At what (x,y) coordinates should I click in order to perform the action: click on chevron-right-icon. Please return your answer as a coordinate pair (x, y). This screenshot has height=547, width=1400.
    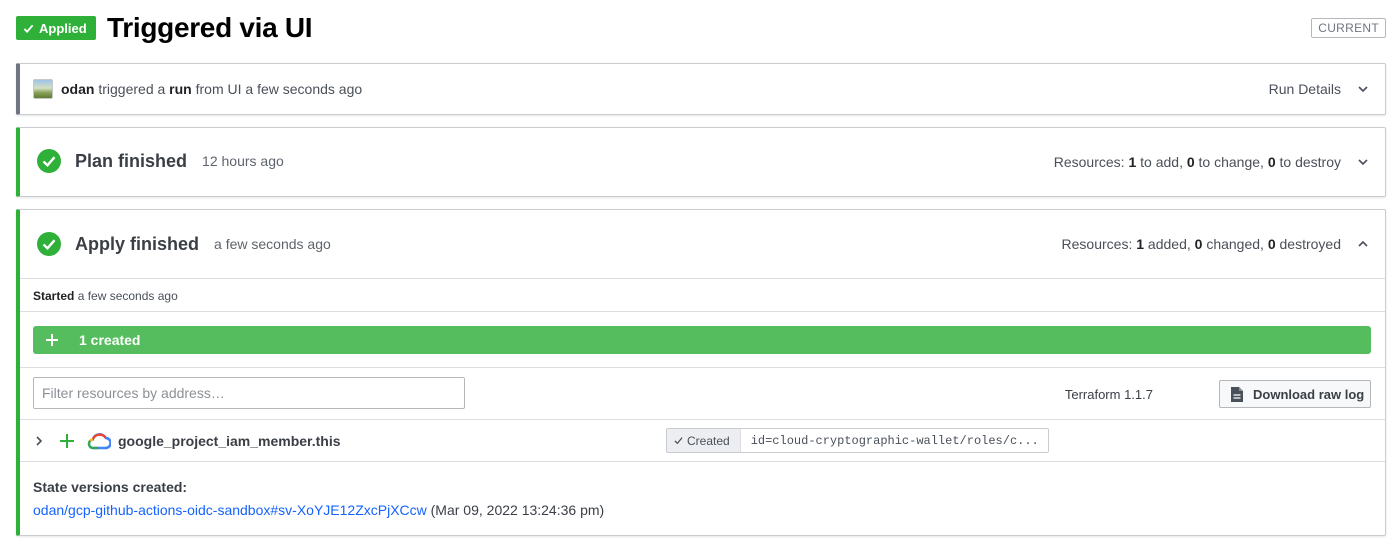
    Looking at the image, I should click on (39, 441).